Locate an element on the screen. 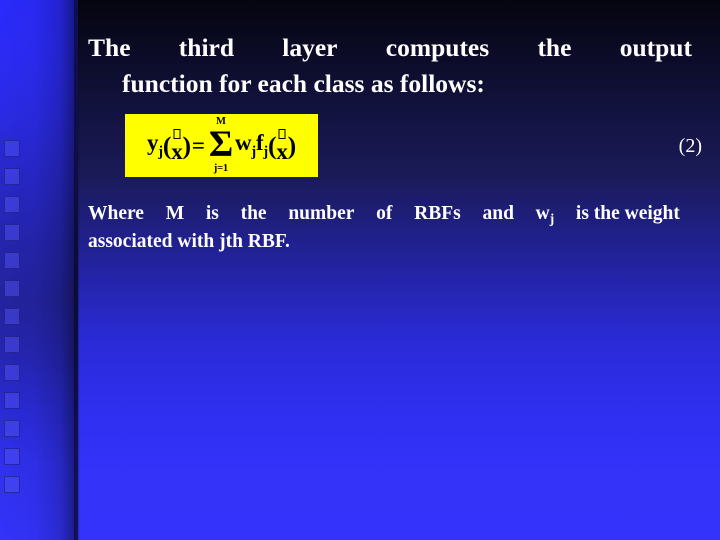  title-word: output is located at coordinates (655, 47).